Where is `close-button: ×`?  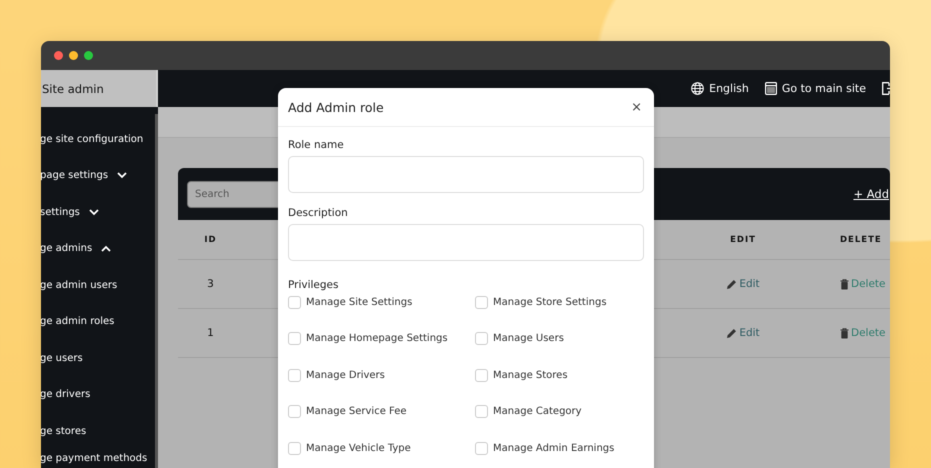
close-button: × is located at coordinates (636, 107).